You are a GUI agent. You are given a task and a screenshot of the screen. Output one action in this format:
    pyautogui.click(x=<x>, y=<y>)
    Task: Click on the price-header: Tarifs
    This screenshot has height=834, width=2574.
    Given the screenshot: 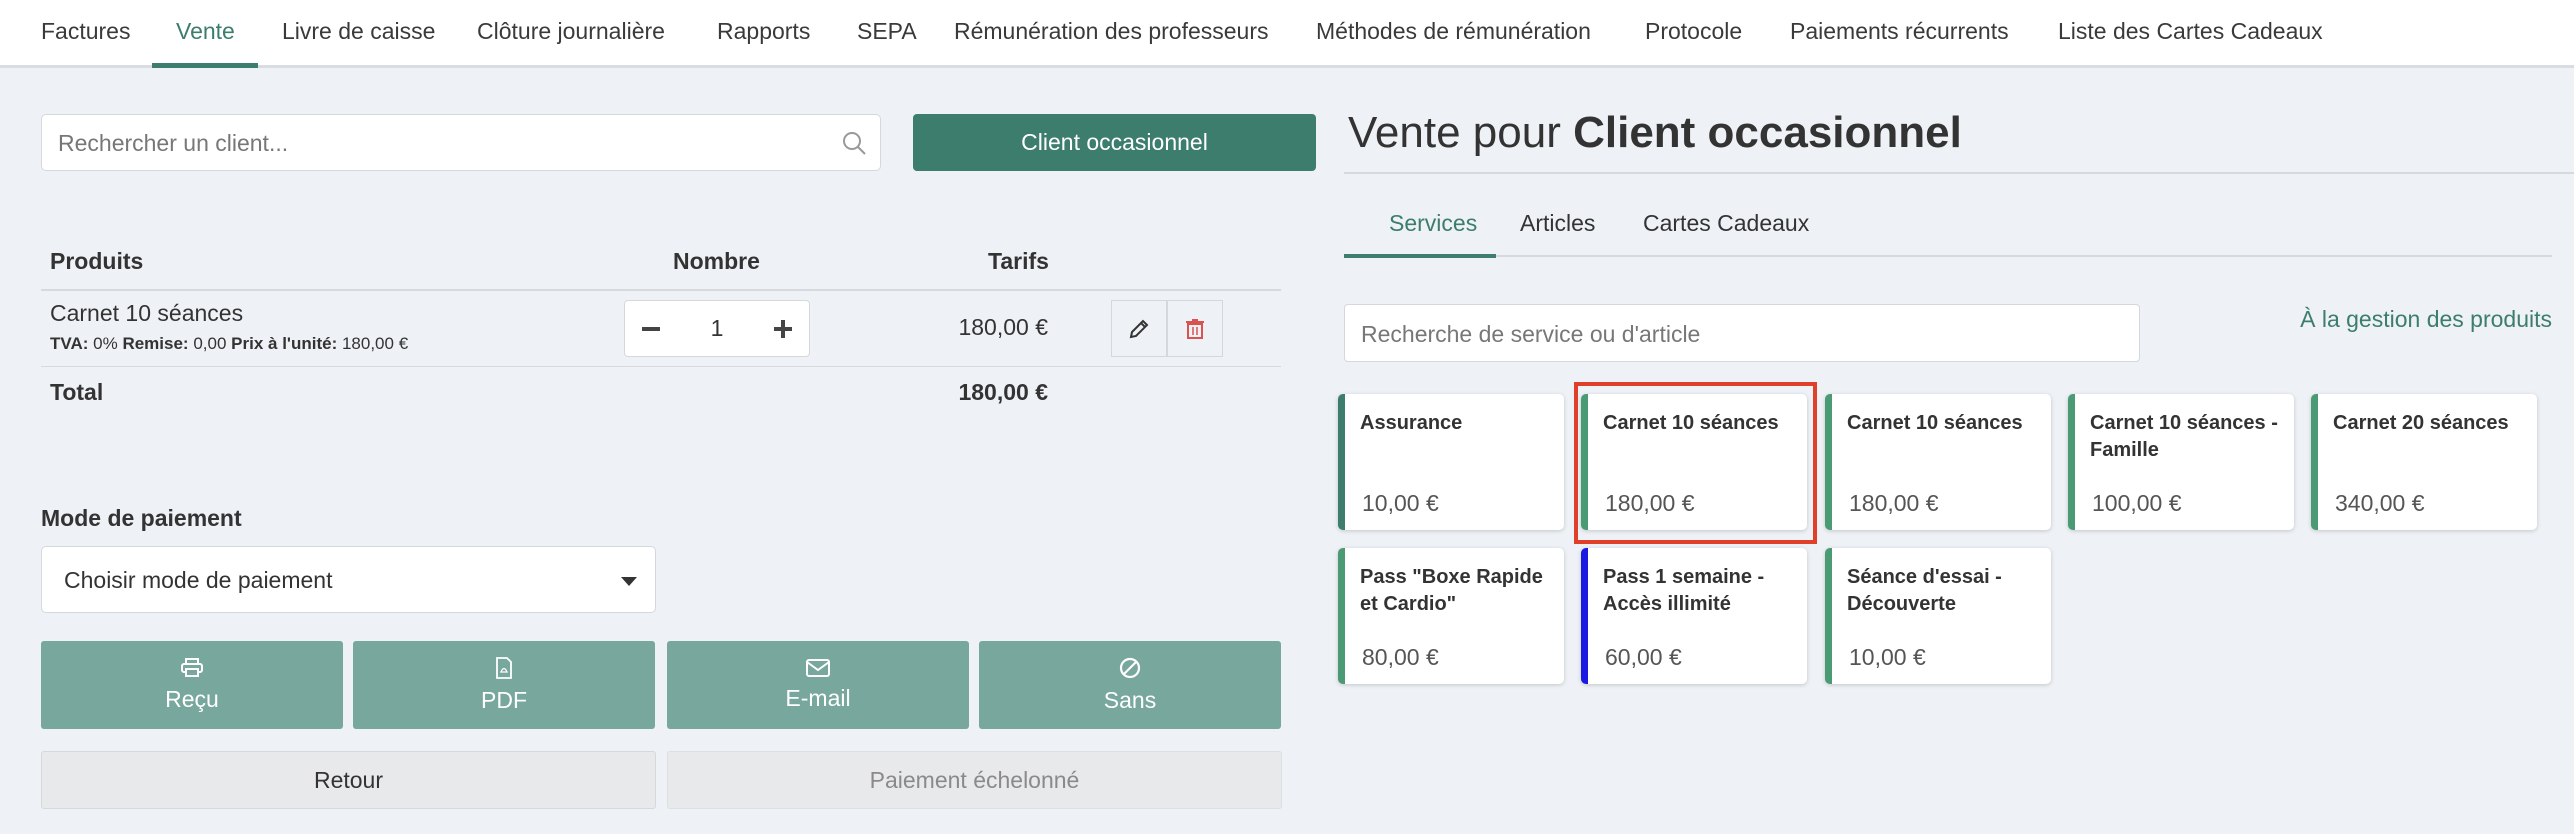 What is the action you would take?
    pyautogui.click(x=1018, y=261)
    